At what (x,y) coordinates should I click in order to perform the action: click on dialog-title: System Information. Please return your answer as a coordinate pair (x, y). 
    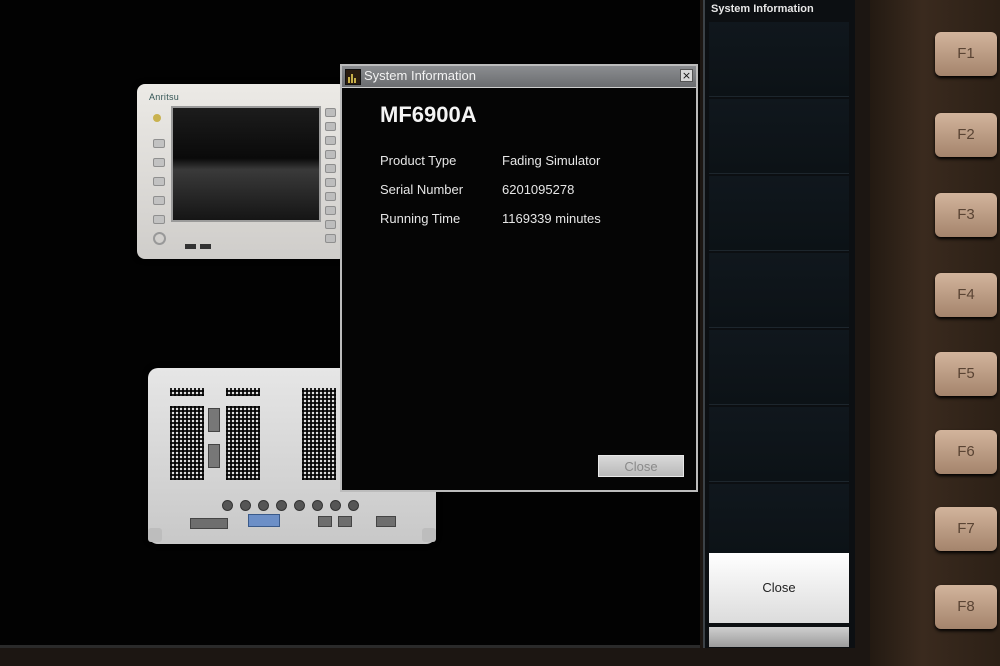
    Looking at the image, I should click on (420, 75).